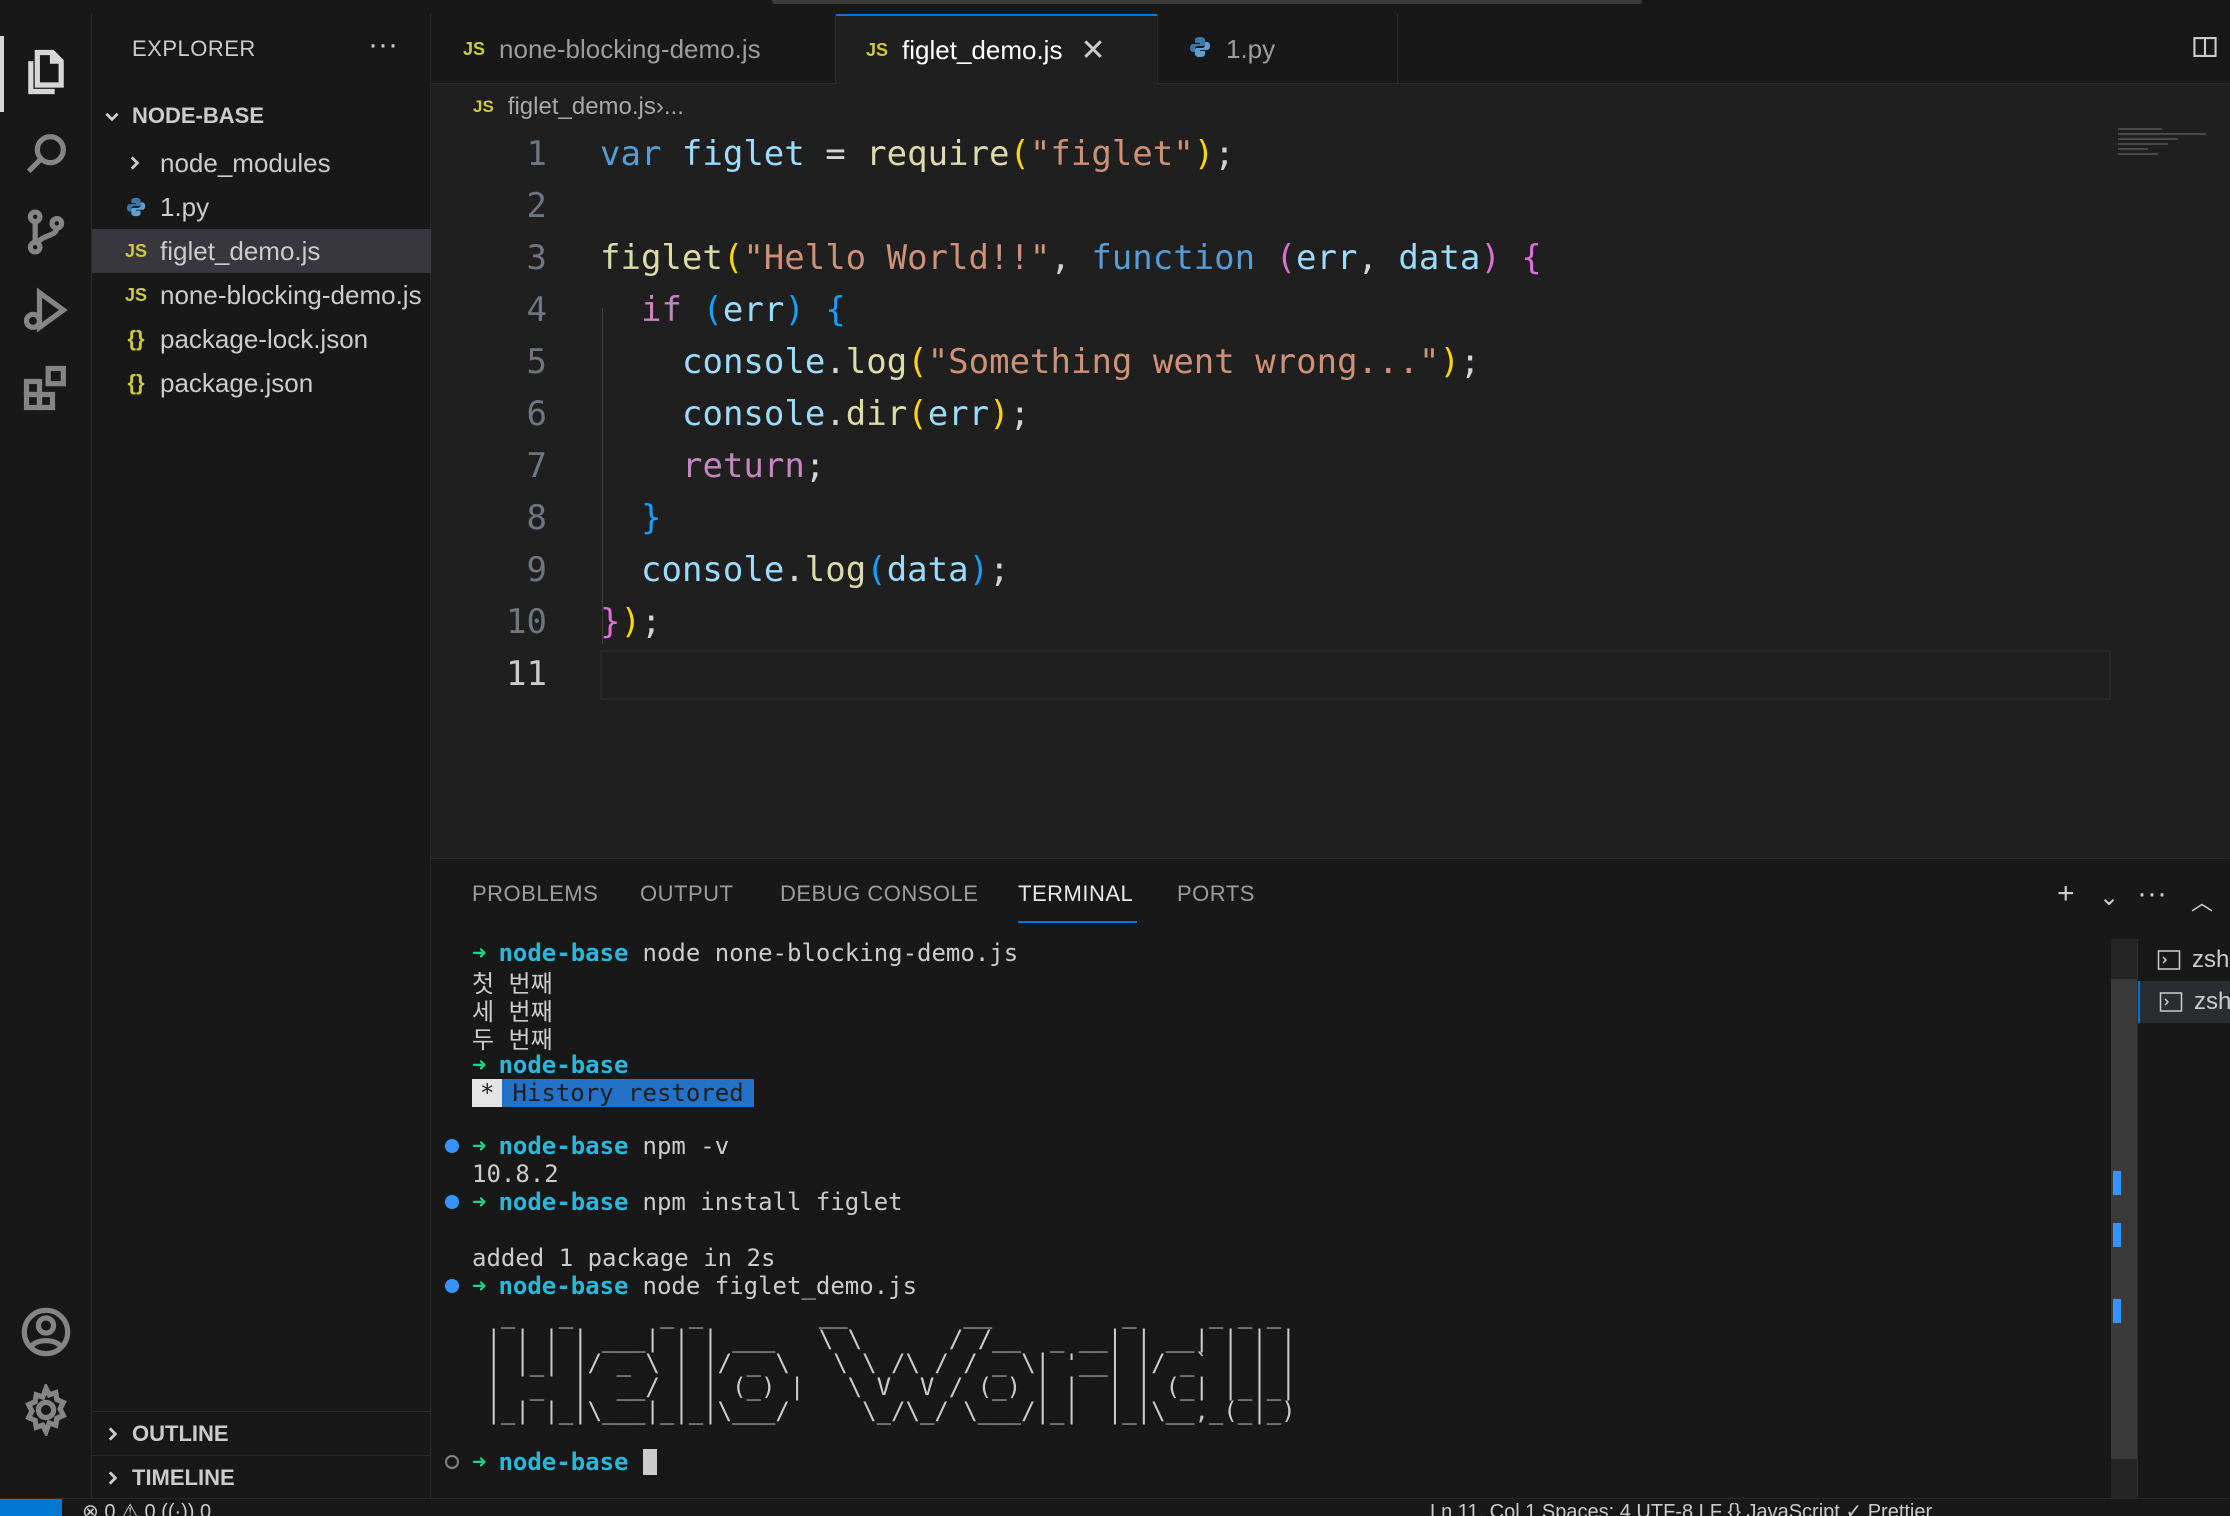  What do you see at coordinates (1278, 49) in the screenshot?
I see `tab-1-py: 1.py` at bounding box center [1278, 49].